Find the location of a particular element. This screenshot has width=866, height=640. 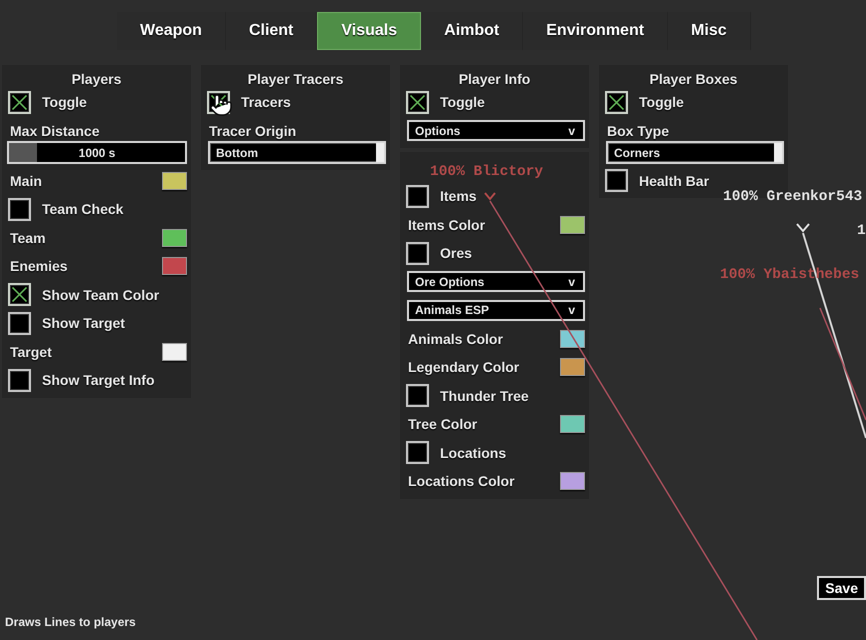

selector-field: Corners is located at coordinates (695, 152).